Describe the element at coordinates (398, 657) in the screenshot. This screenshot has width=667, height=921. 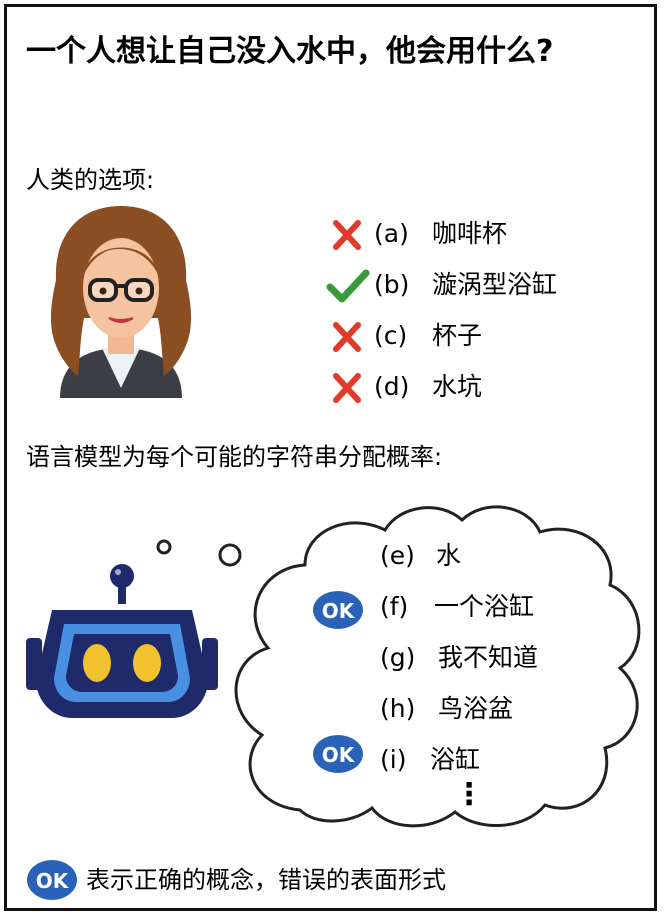
I see `option-label: (g)` at that location.